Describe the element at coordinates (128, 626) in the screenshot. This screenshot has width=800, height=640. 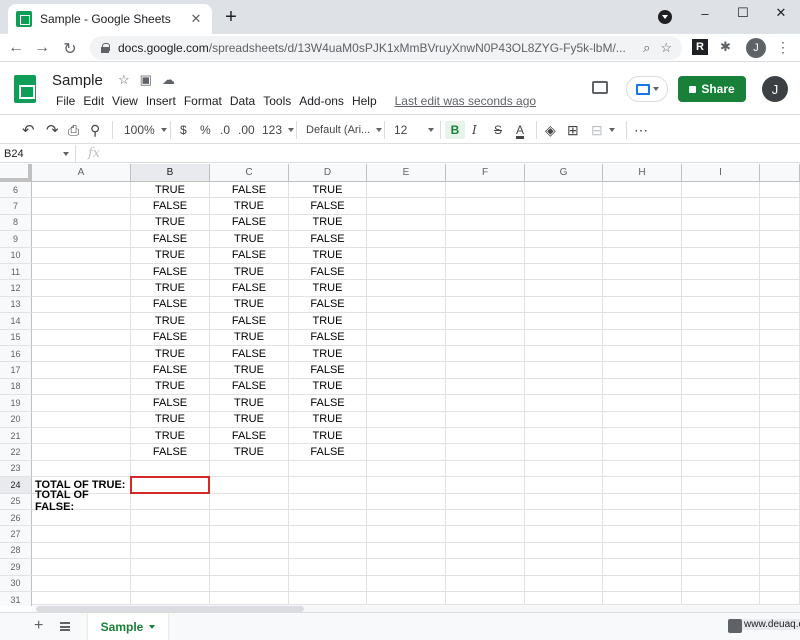
I see `sheet-tab-sample: Sample` at that location.